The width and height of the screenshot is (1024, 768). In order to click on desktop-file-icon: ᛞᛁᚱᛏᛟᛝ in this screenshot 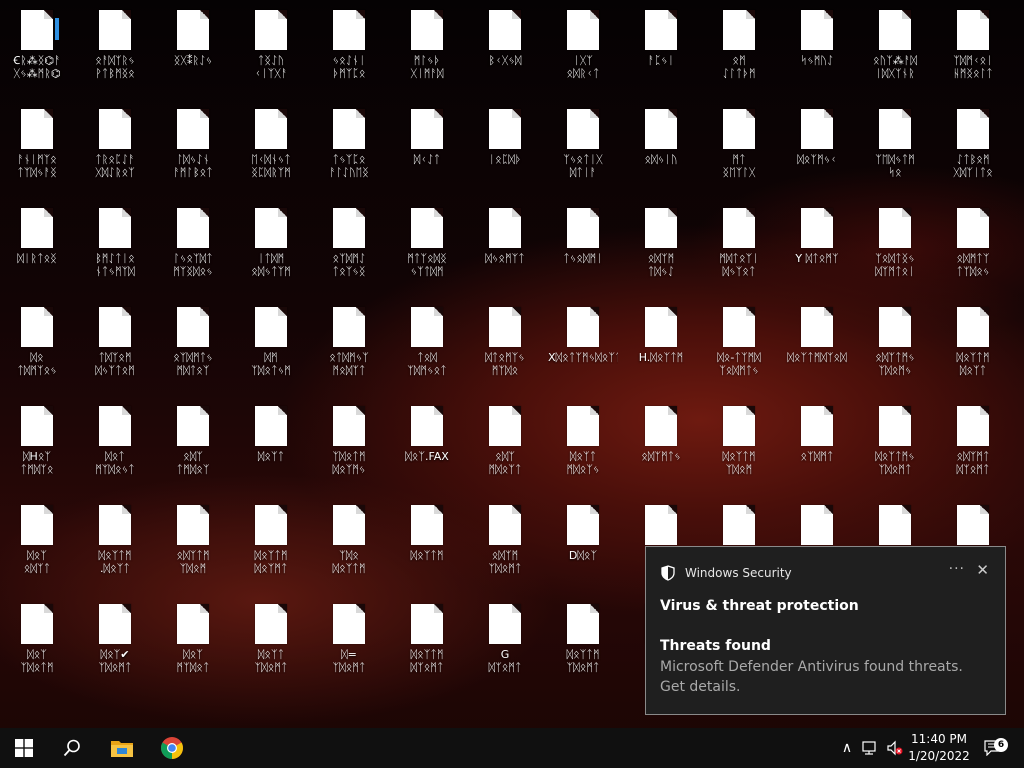, I will do `click(37, 248)`.